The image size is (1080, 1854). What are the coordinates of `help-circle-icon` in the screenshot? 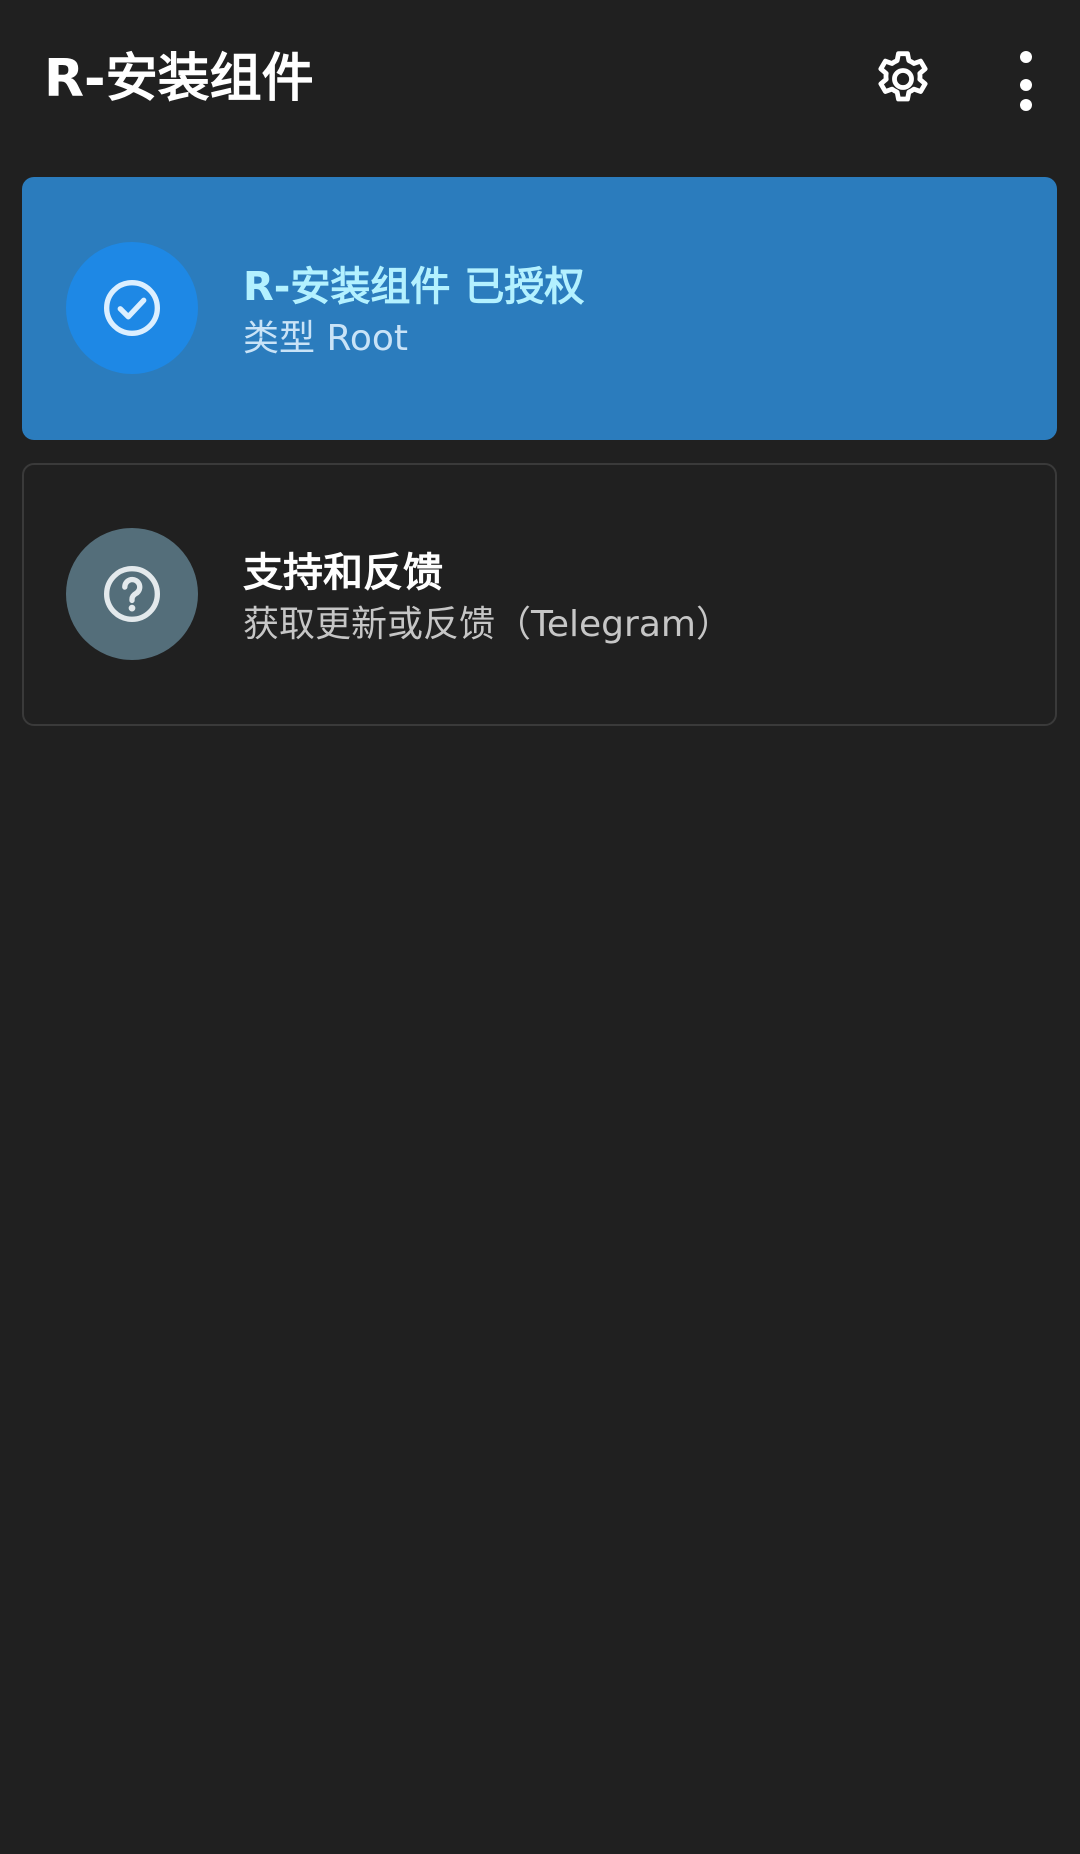 It's located at (132, 594).